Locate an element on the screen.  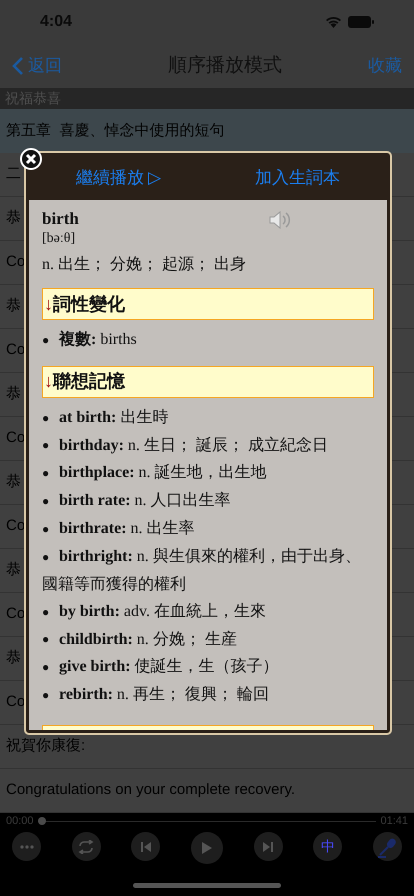
repeat-icon is located at coordinates (86, 847).